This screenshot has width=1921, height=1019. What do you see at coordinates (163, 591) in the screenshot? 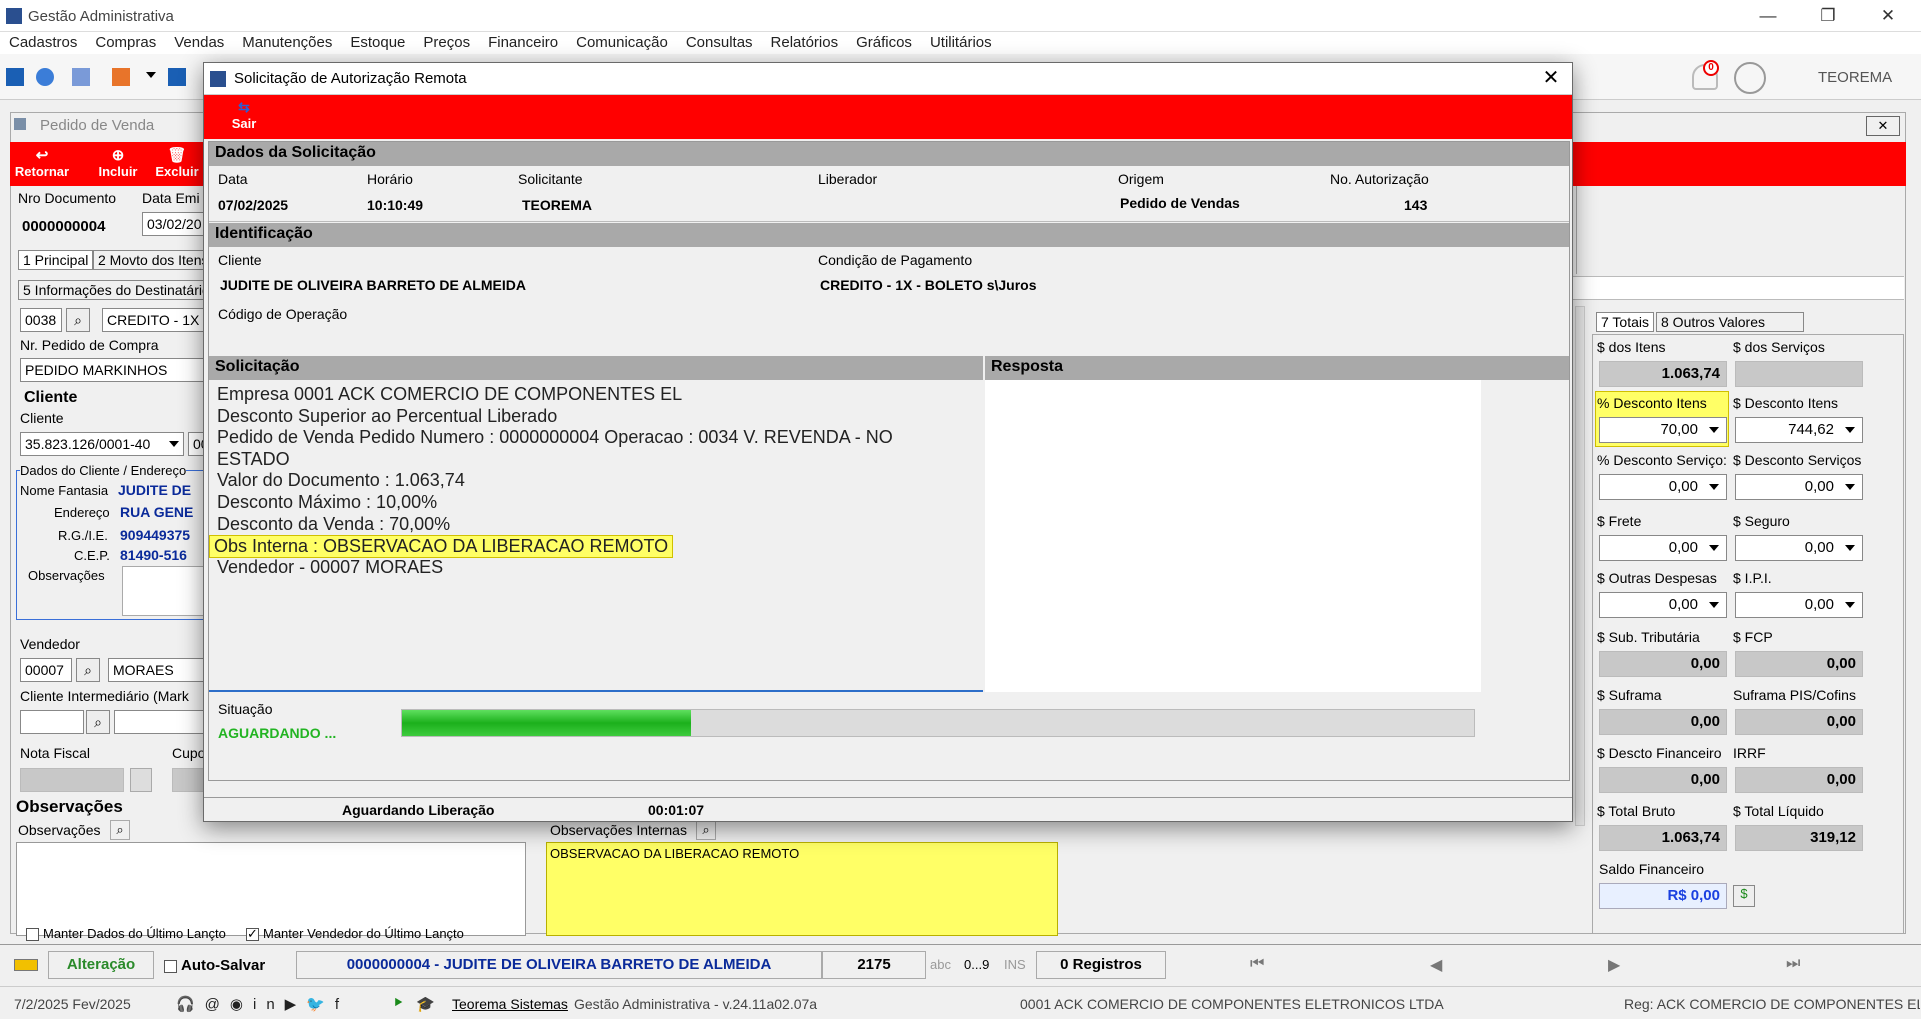
I see `obs-cliente-textarea` at bounding box center [163, 591].